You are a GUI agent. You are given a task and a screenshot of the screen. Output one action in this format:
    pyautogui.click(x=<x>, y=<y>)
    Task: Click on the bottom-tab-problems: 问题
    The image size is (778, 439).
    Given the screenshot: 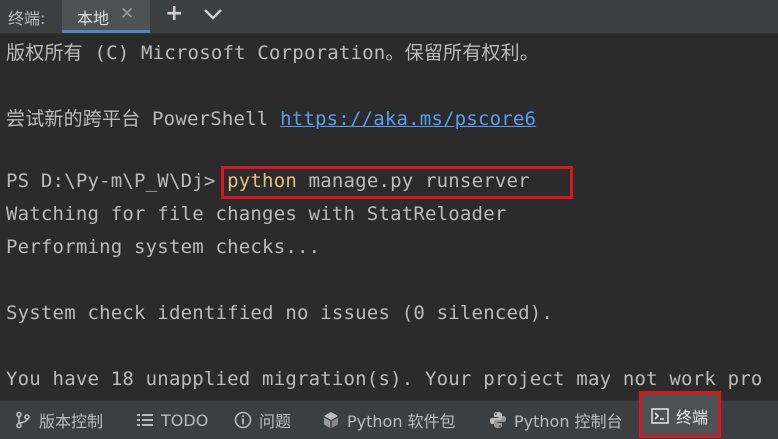 What is the action you would take?
    pyautogui.click(x=262, y=420)
    